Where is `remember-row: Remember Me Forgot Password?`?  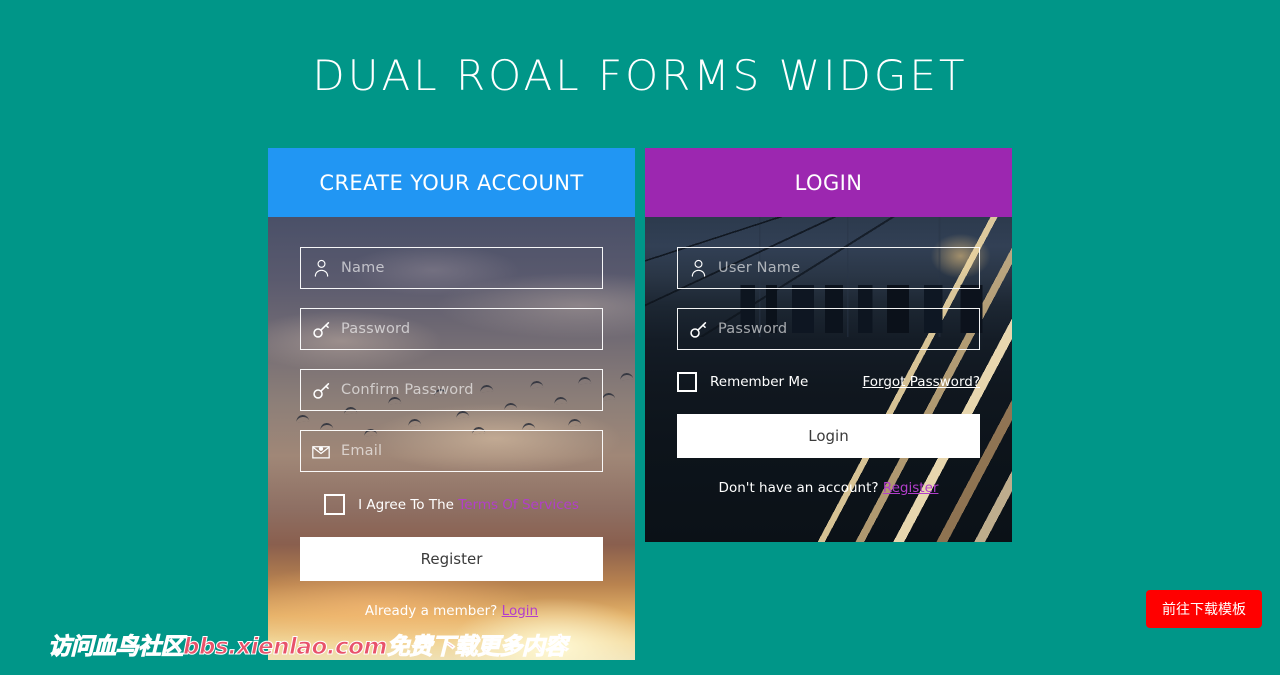
remember-row: Remember Me Forgot Password? is located at coordinates (828, 382).